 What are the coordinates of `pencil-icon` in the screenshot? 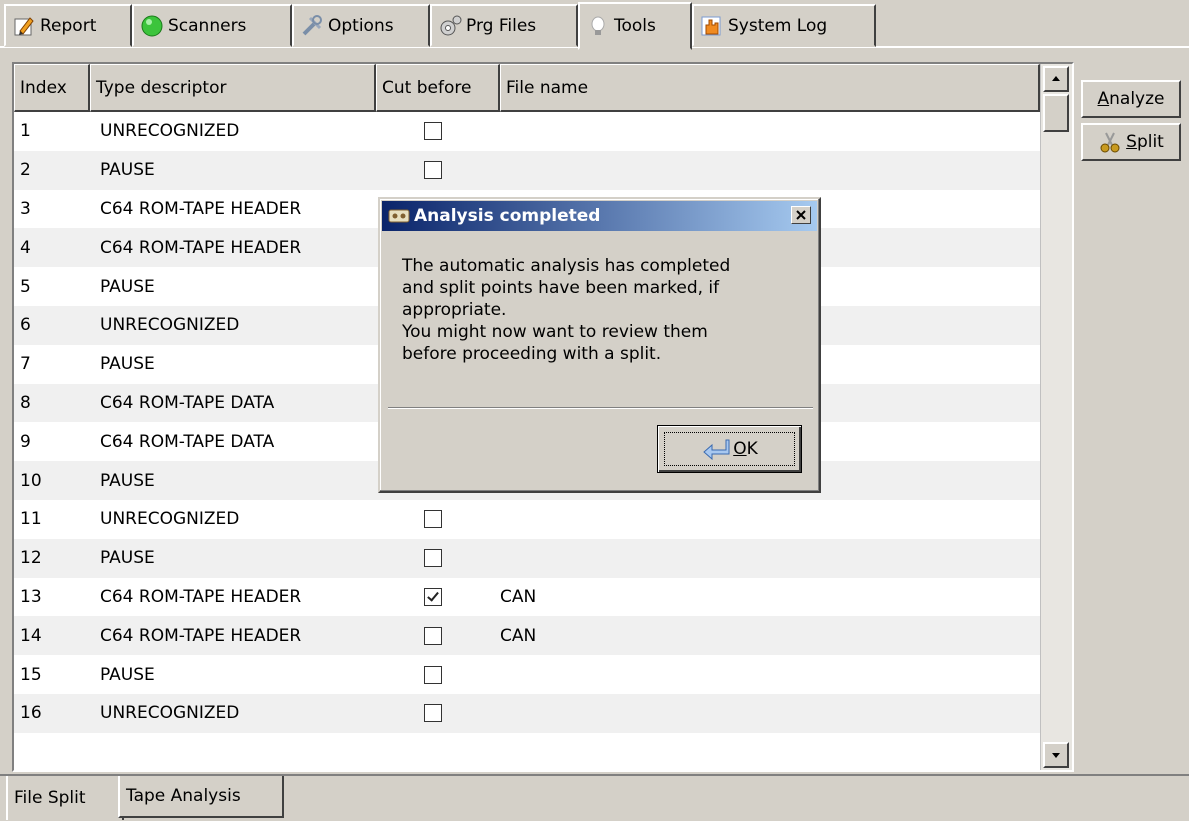 It's located at (24, 25).